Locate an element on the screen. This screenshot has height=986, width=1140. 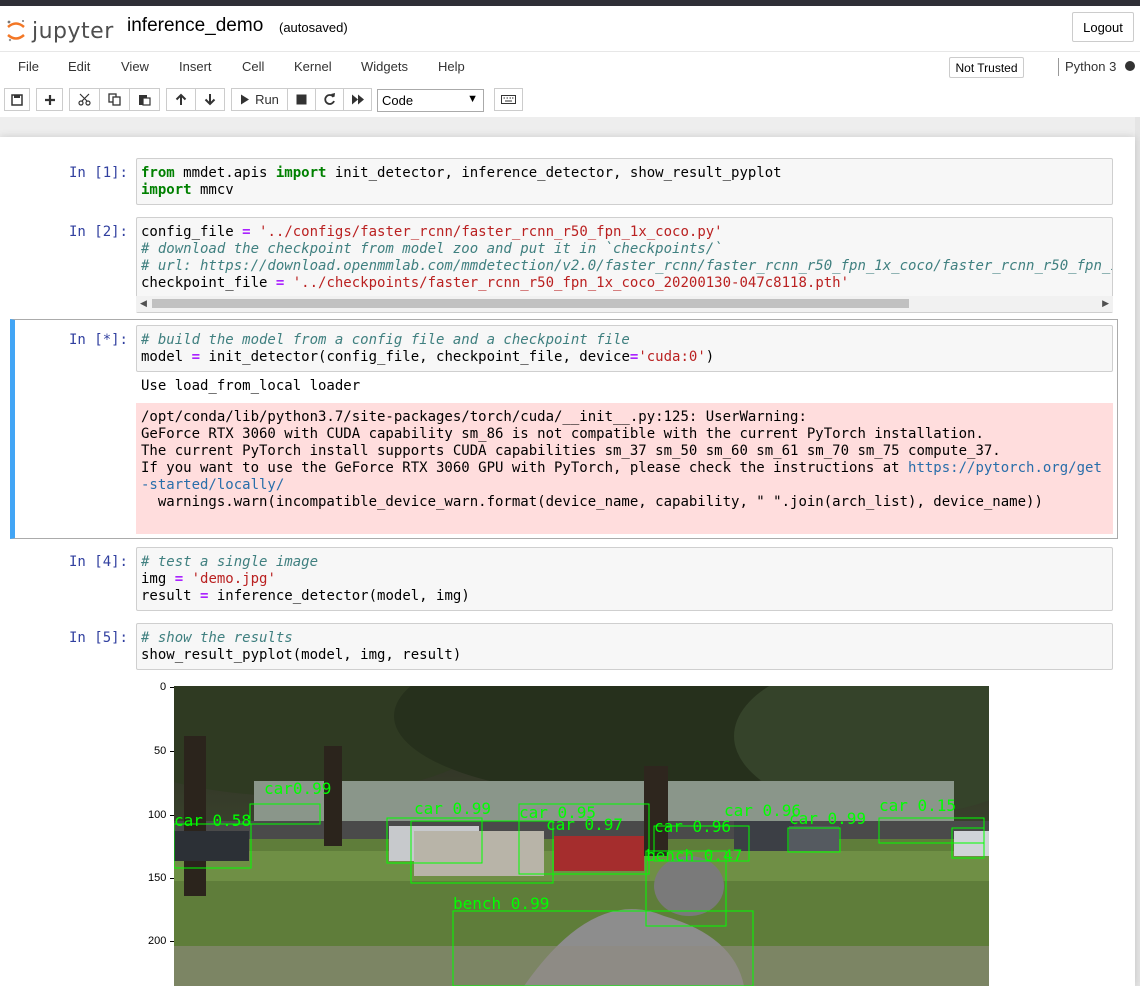
detection-label: car 0.58 is located at coordinates (212, 820).